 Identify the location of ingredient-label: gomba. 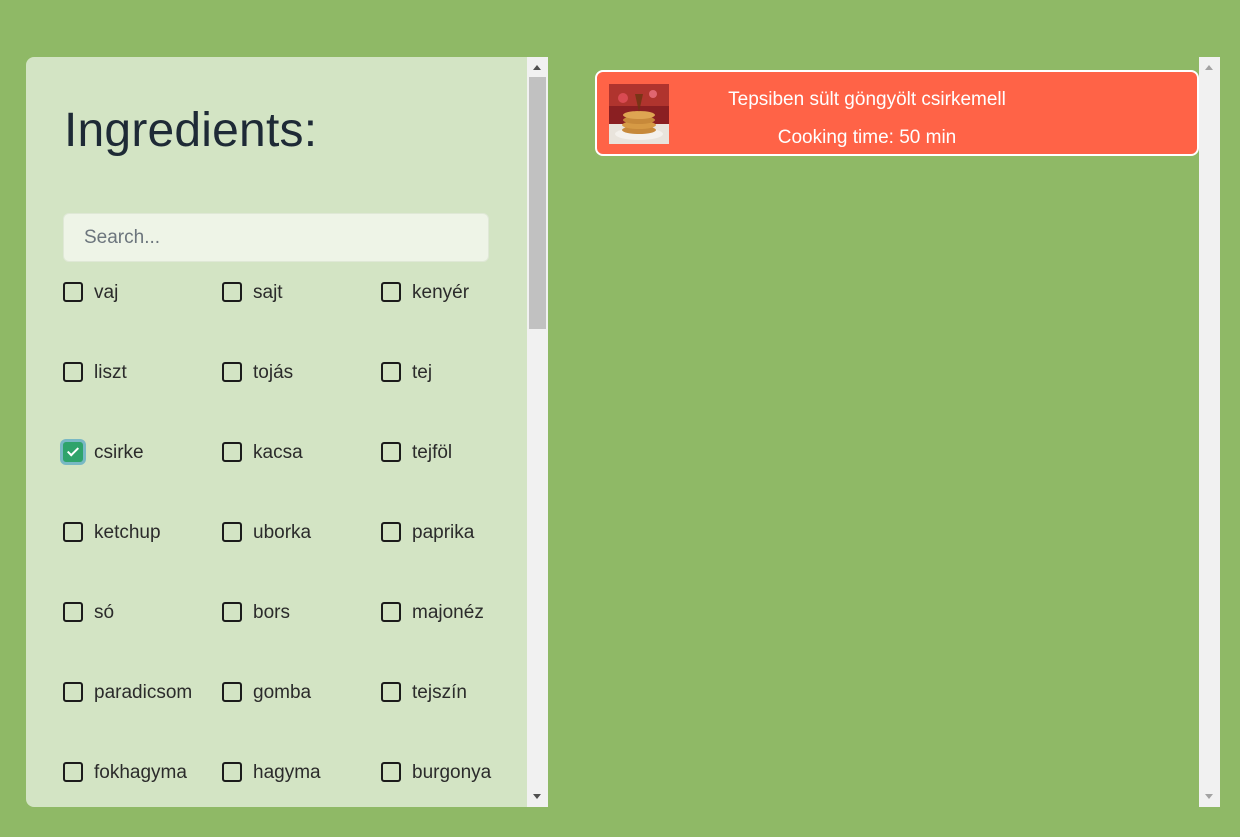
(282, 692).